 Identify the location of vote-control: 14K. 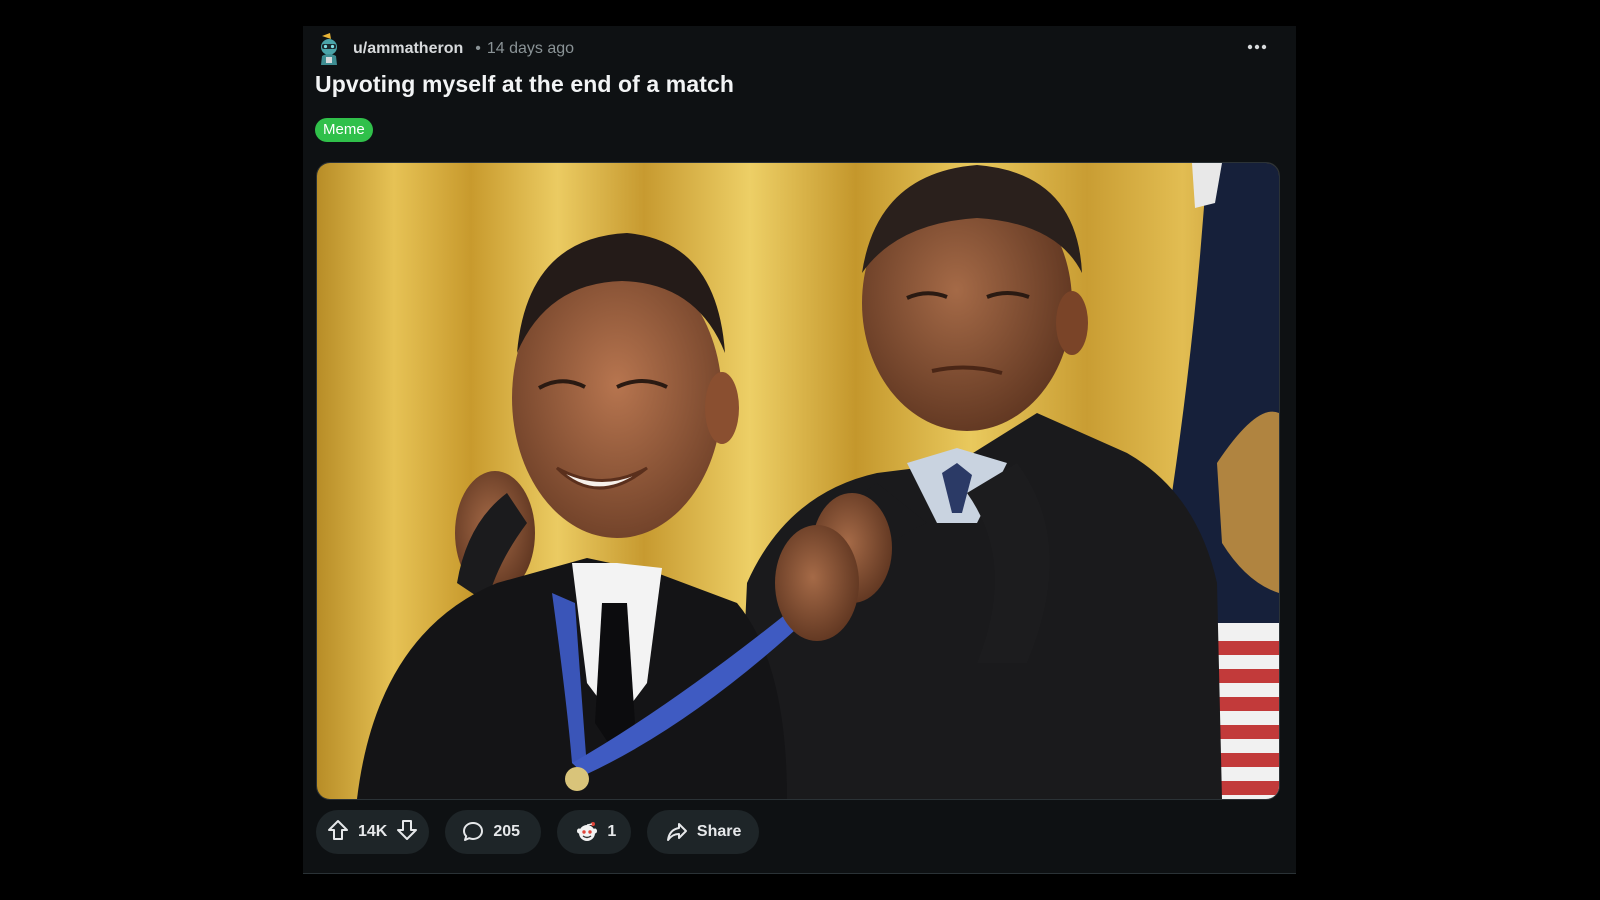
(373, 832).